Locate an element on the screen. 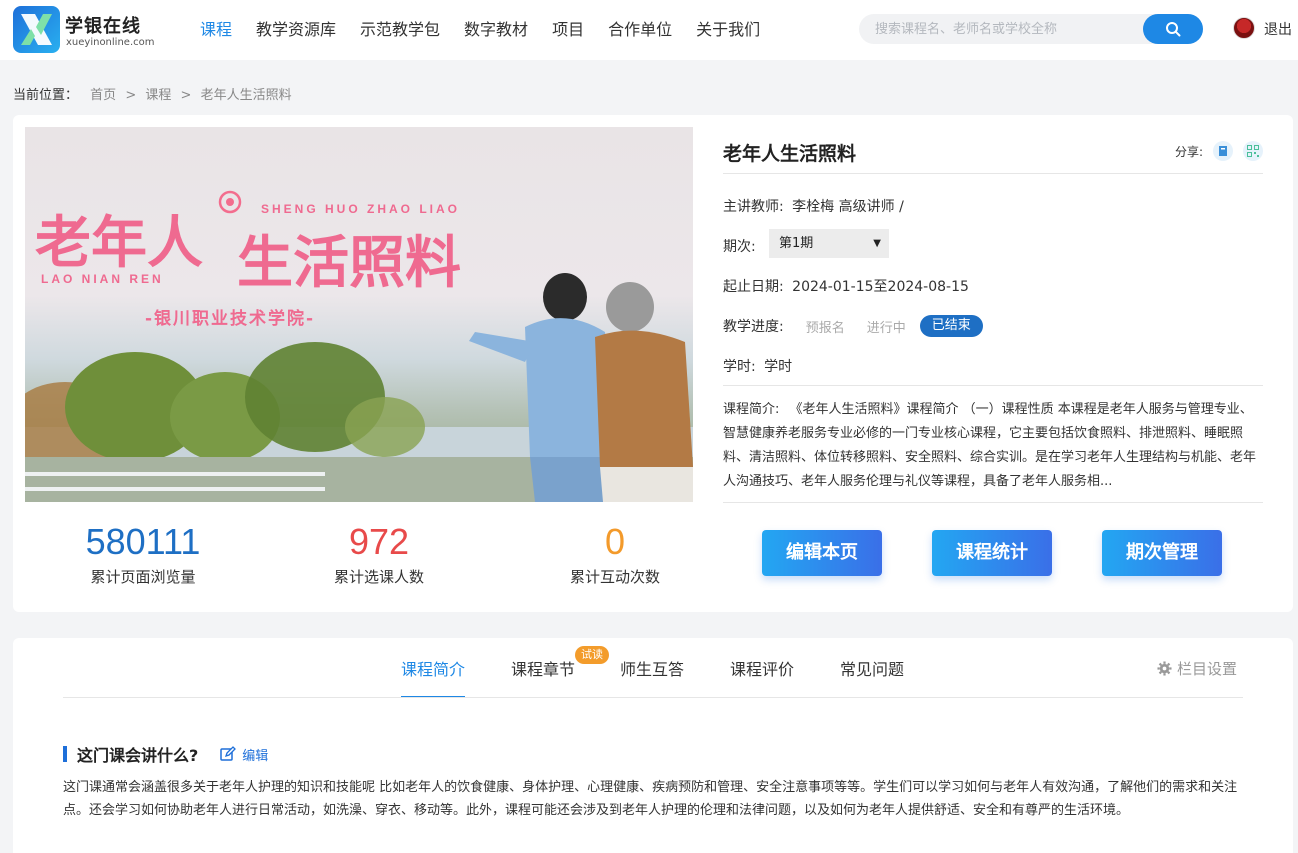  nav-digital-textbooks: 数字教材 is located at coordinates (496, 30).